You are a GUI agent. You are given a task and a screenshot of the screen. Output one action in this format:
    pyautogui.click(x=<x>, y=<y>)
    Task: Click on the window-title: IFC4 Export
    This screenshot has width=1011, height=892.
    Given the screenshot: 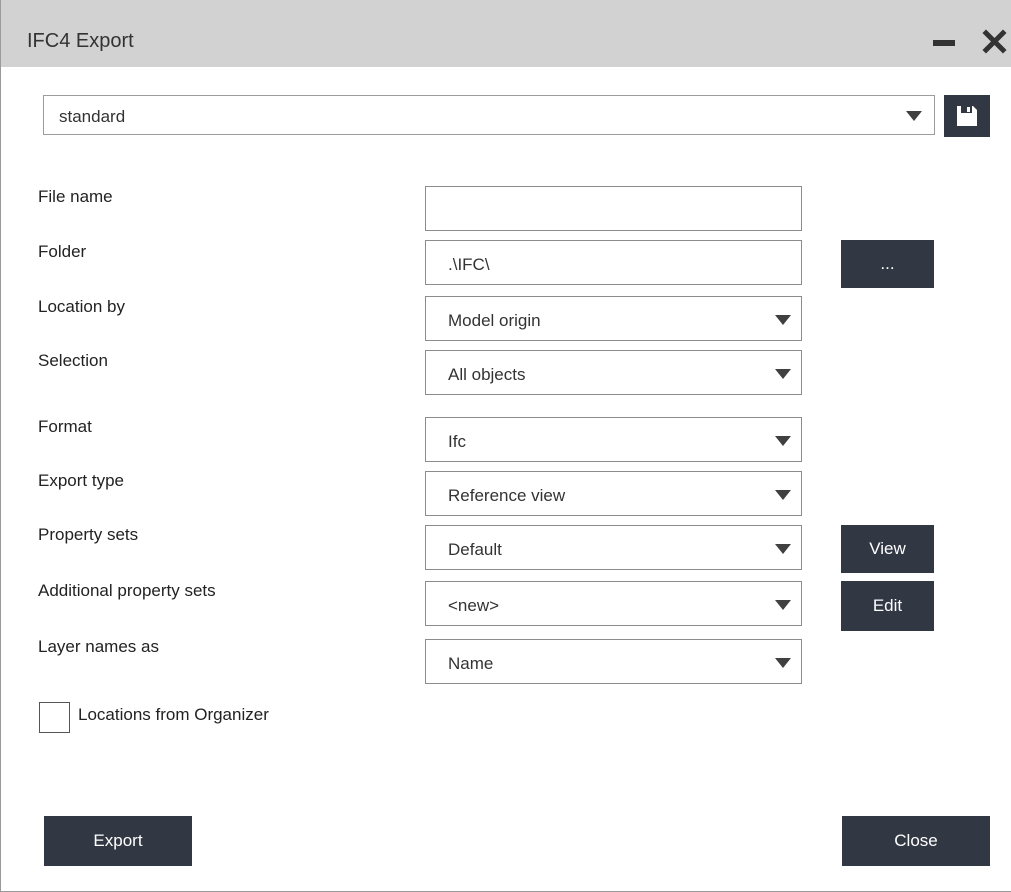 What is the action you would take?
    pyautogui.click(x=80, y=41)
    